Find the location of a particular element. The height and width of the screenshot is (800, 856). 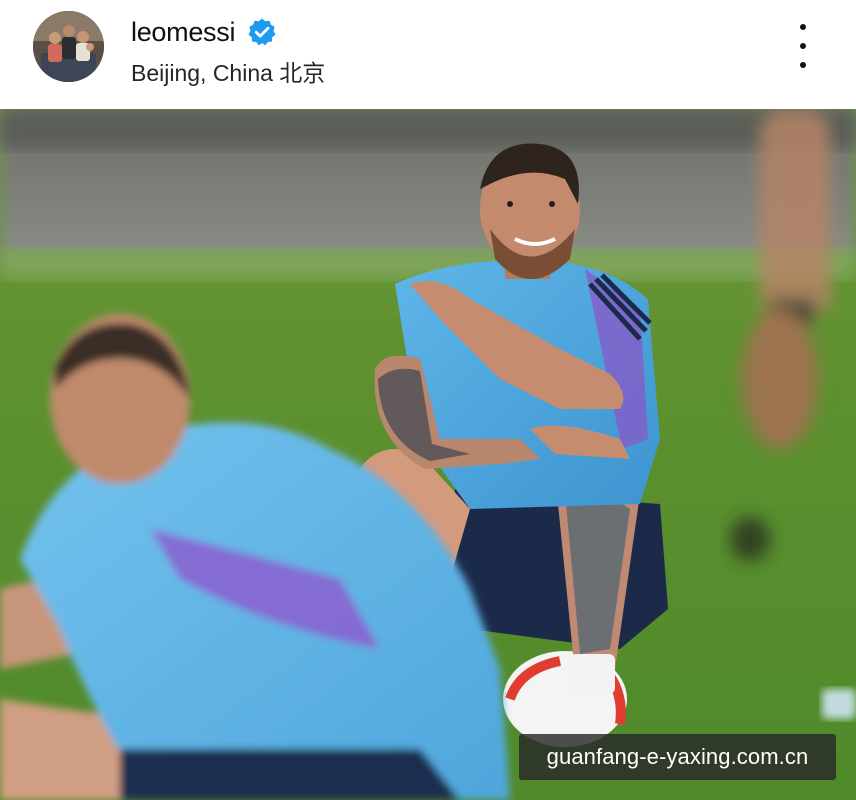

more-options-icon is located at coordinates (803, 46).